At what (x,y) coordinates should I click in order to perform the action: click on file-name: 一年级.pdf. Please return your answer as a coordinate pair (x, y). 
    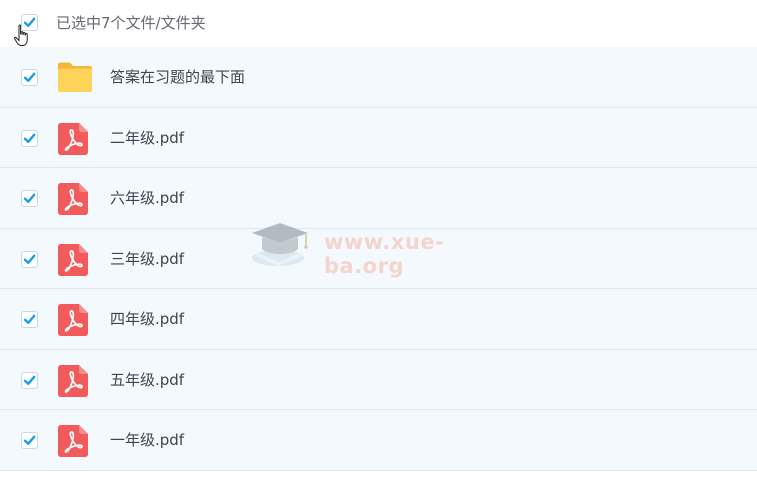
    Looking at the image, I should click on (147, 440).